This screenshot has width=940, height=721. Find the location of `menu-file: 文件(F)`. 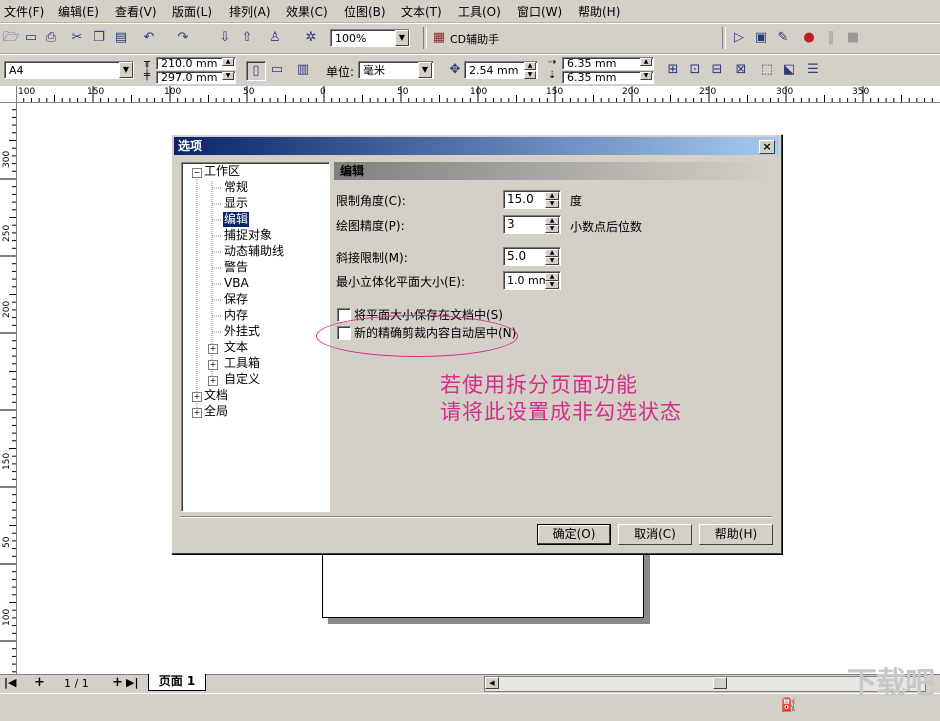

menu-file: 文件(F) is located at coordinates (24, 11).